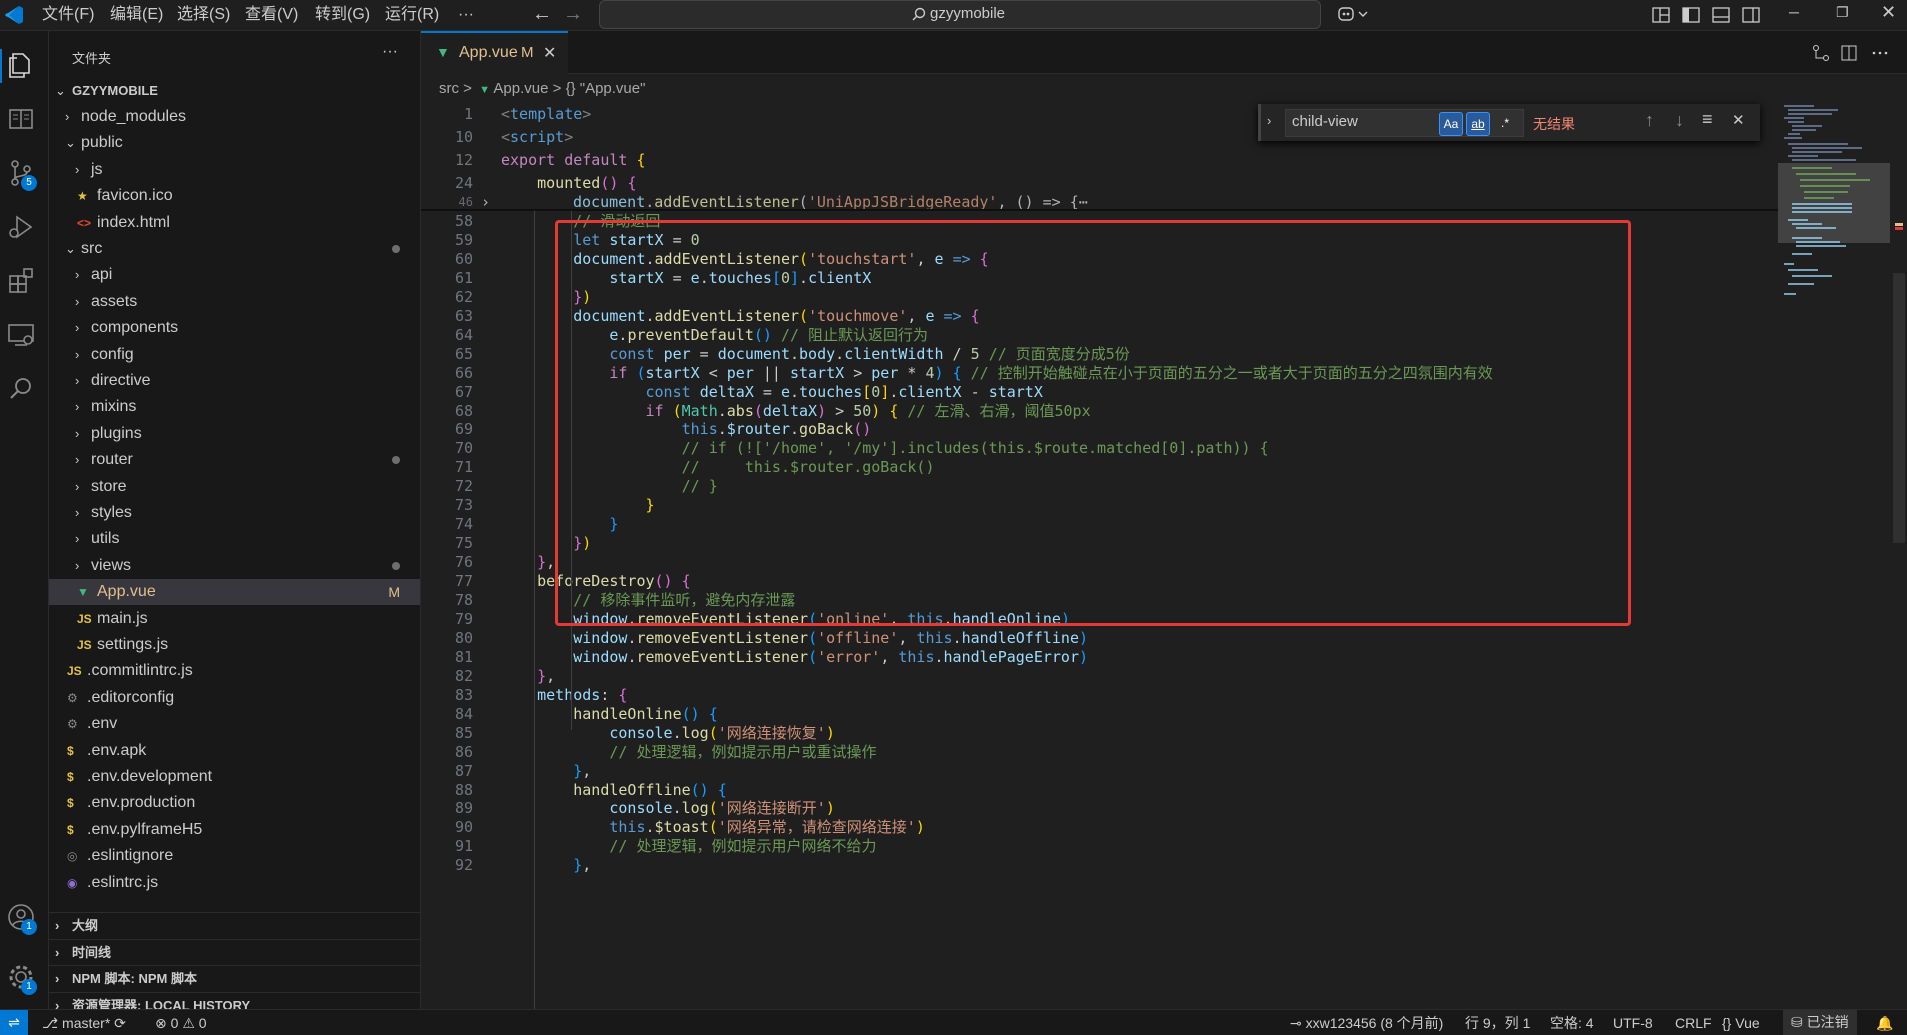  Describe the element at coordinates (520, 88) in the screenshot. I see `breadcrumb-file: App.vue` at that location.